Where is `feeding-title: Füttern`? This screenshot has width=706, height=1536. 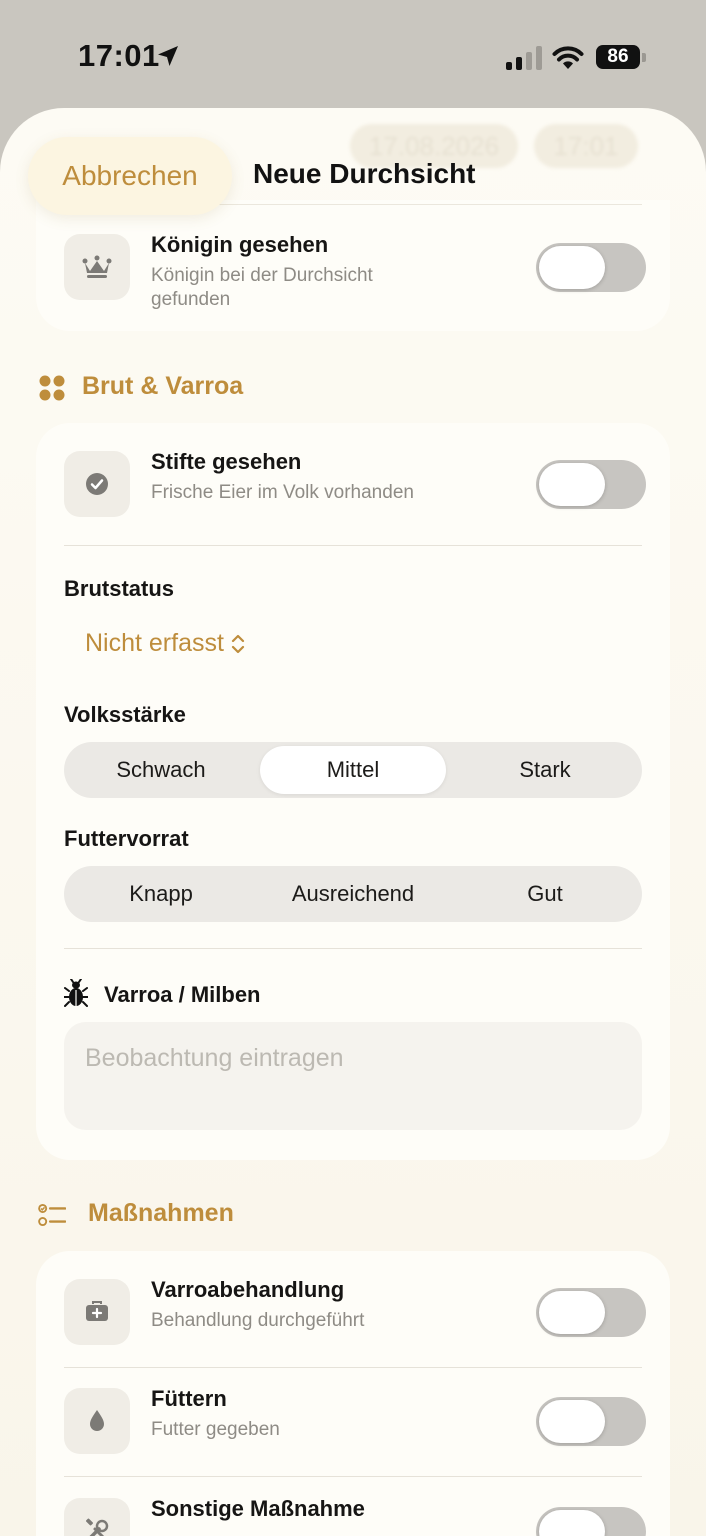 feeding-title: Füttern is located at coordinates (189, 1398).